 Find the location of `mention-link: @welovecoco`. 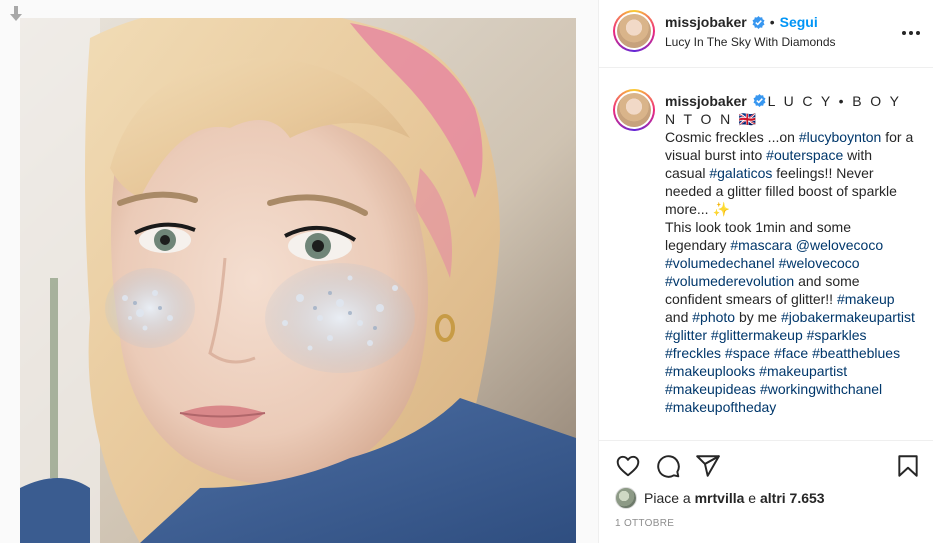

mention-link: @welovecoco is located at coordinates (839, 245).